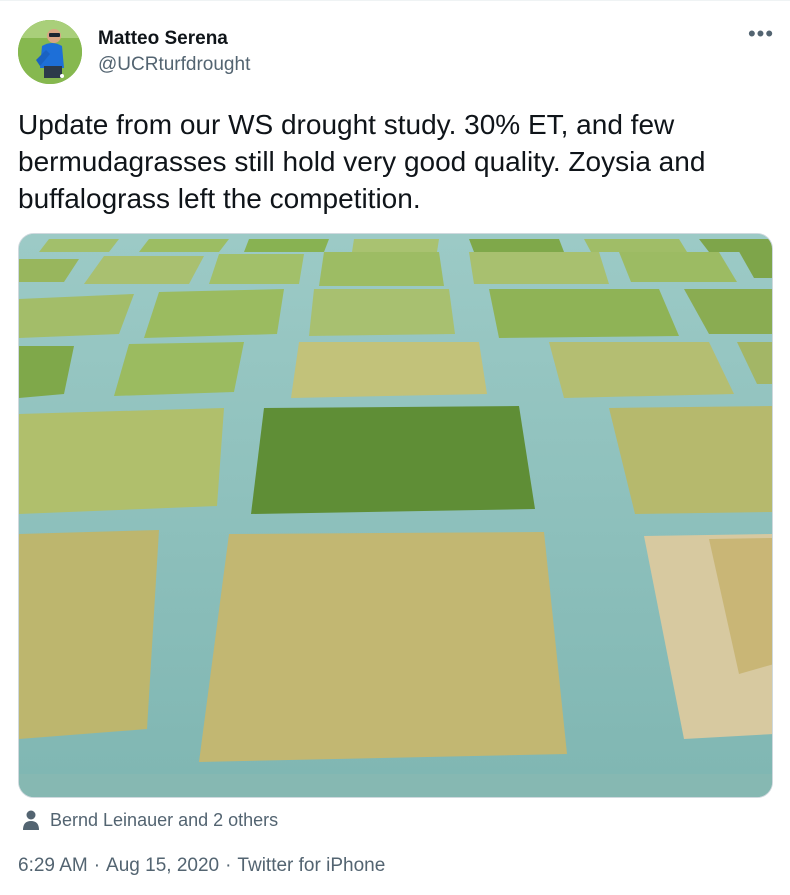  I want to click on tweet-date-link: Aug 15, 2020, so click(162, 866).